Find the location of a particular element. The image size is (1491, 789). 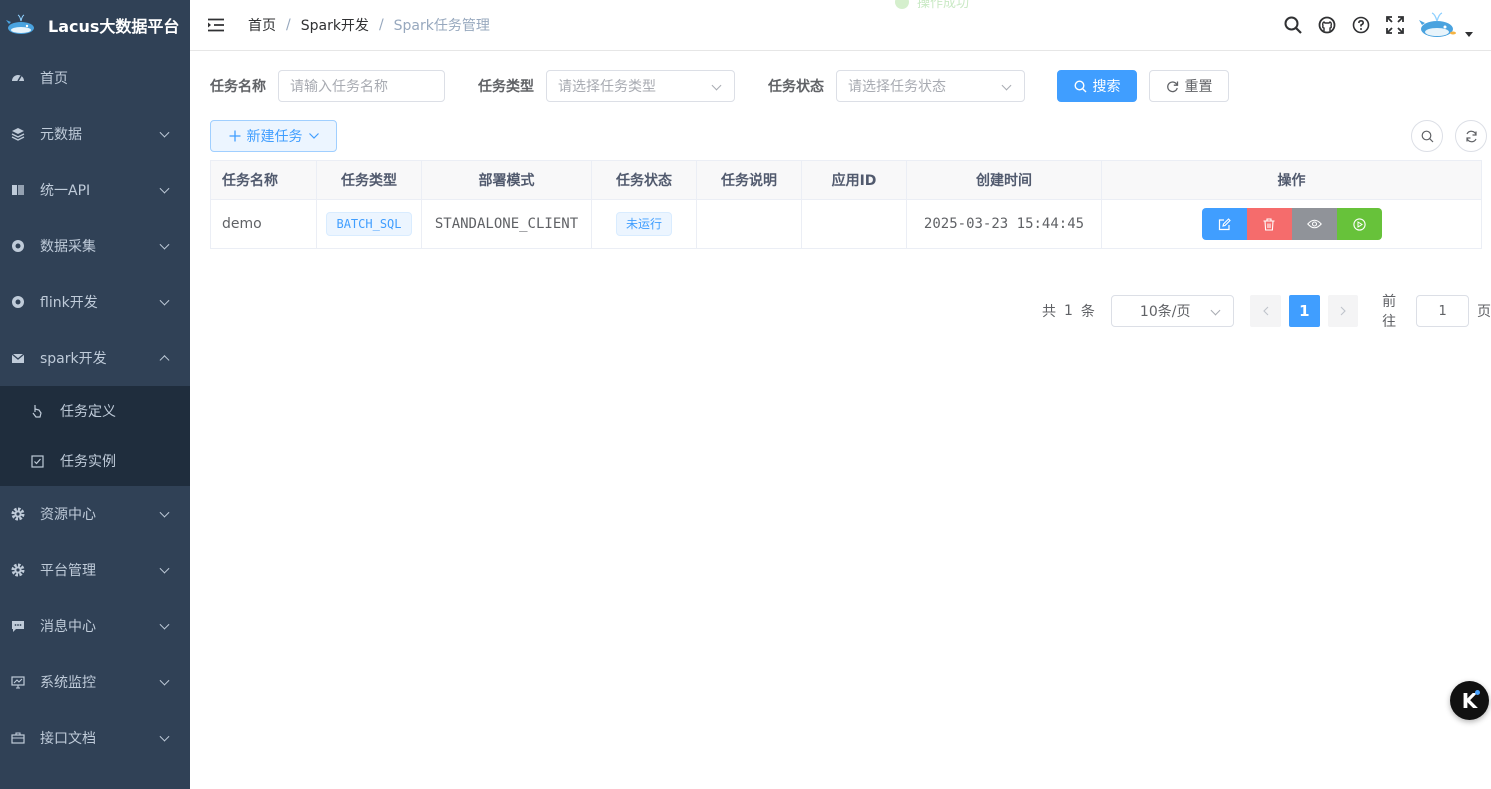

column-header: 创建时间 is located at coordinates (1004, 180).